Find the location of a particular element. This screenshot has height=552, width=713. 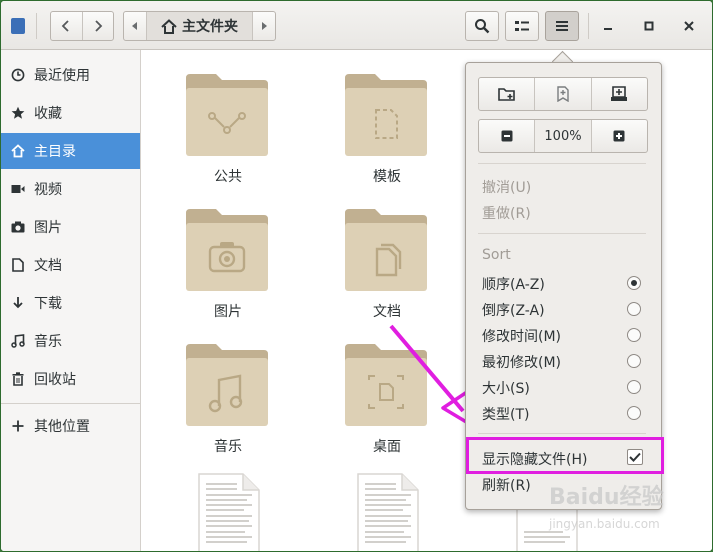

sidebar-item-label: 回收站 is located at coordinates (55, 380).